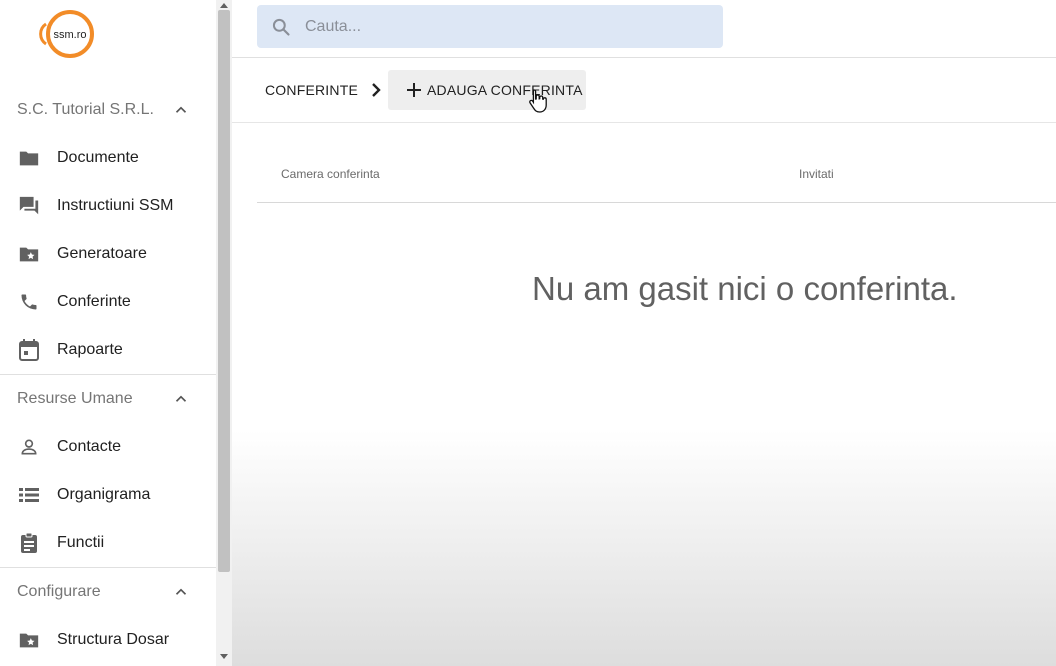 Image resolution: width=1056 pixels, height=666 pixels. I want to click on sidebar-item-label: Structura Dosar, so click(113, 639).